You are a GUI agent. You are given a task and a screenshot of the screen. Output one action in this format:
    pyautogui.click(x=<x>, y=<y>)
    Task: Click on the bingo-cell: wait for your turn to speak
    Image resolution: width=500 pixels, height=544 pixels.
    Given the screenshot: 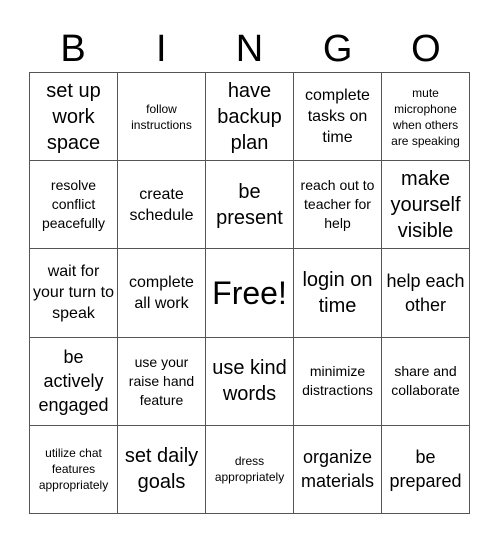 What is the action you would take?
    pyautogui.click(x=74, y=293)
    